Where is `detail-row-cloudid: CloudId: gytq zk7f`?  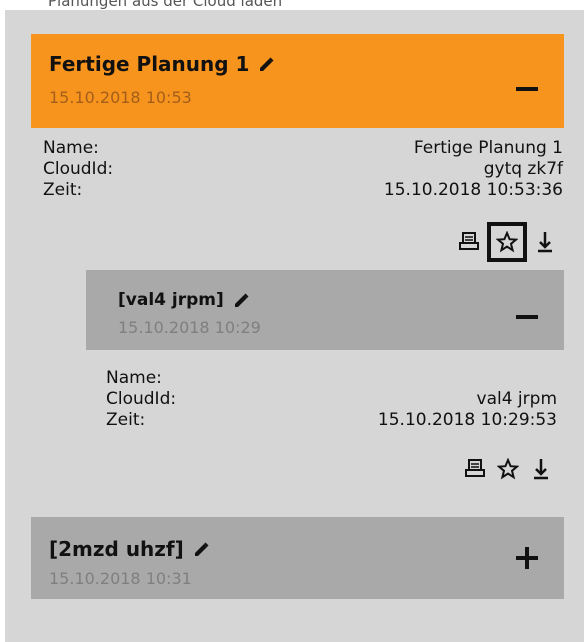 detail-row-cloudid: CloudId: gytq zk7f is located at coordinates (303, 169).